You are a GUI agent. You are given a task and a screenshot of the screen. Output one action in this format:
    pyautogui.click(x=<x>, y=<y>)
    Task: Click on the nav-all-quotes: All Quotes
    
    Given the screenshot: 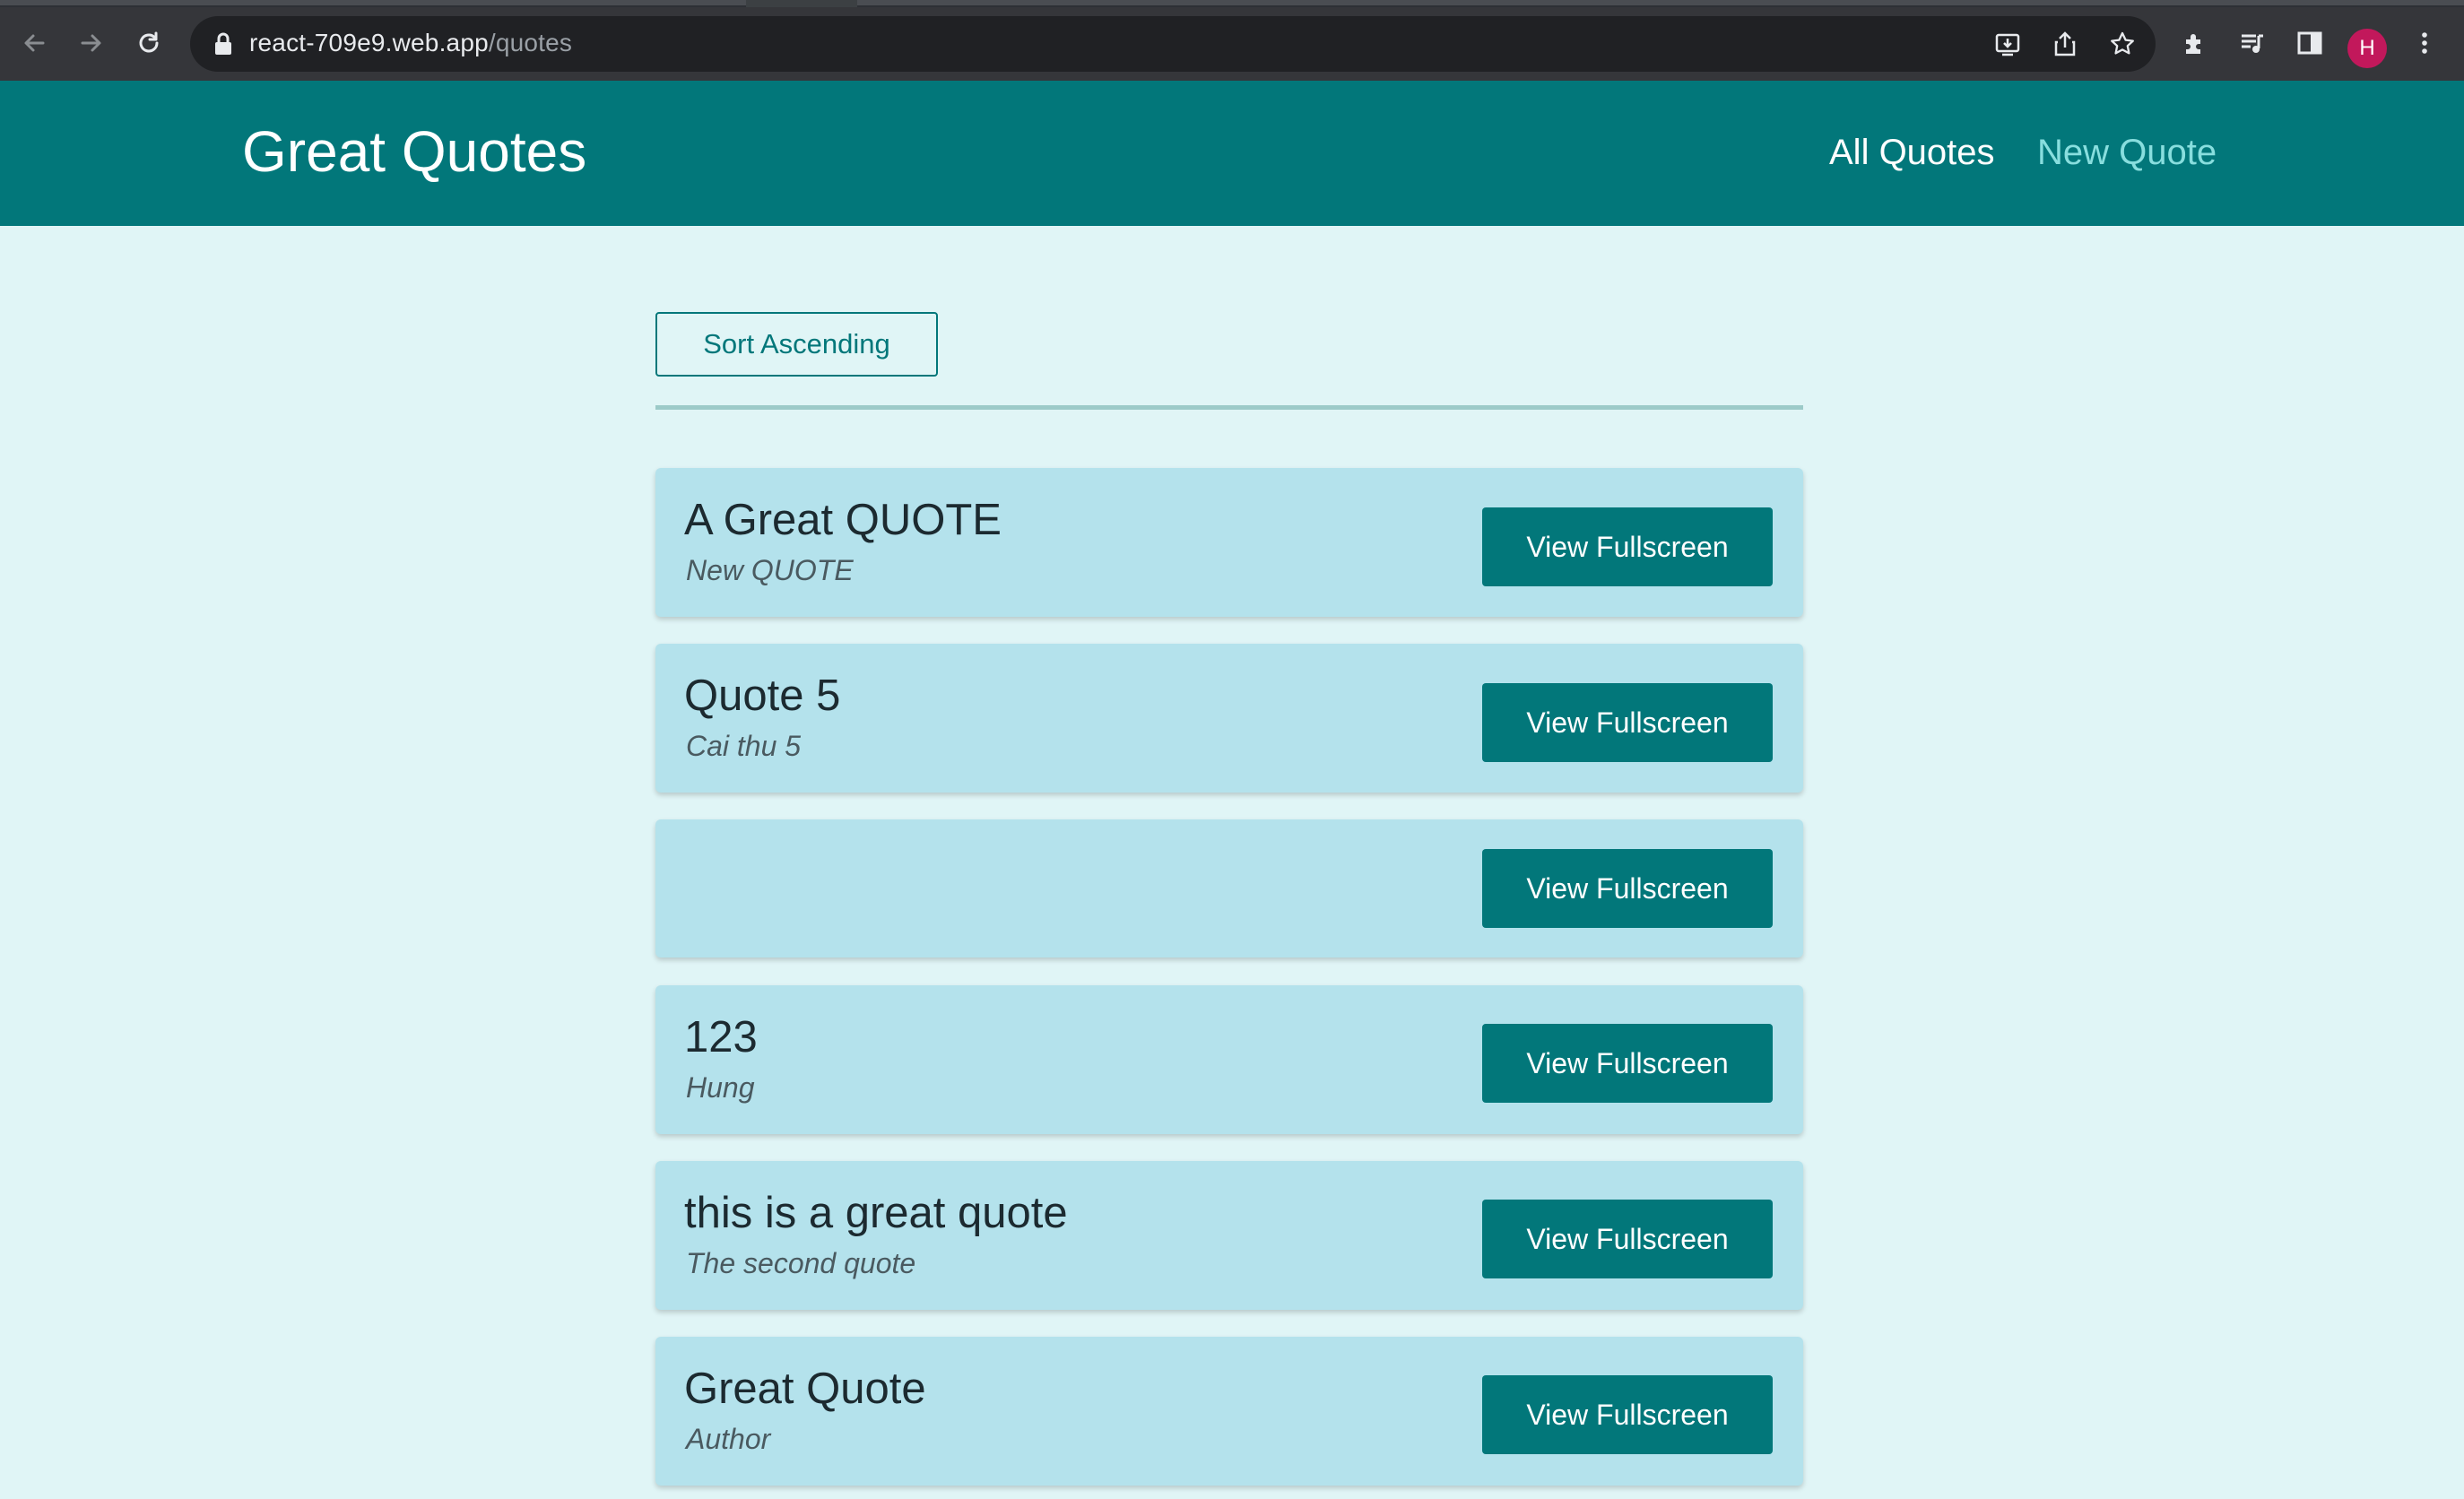 What is the action you would take?
    pyautogui.click(x=1912, y=153)
    